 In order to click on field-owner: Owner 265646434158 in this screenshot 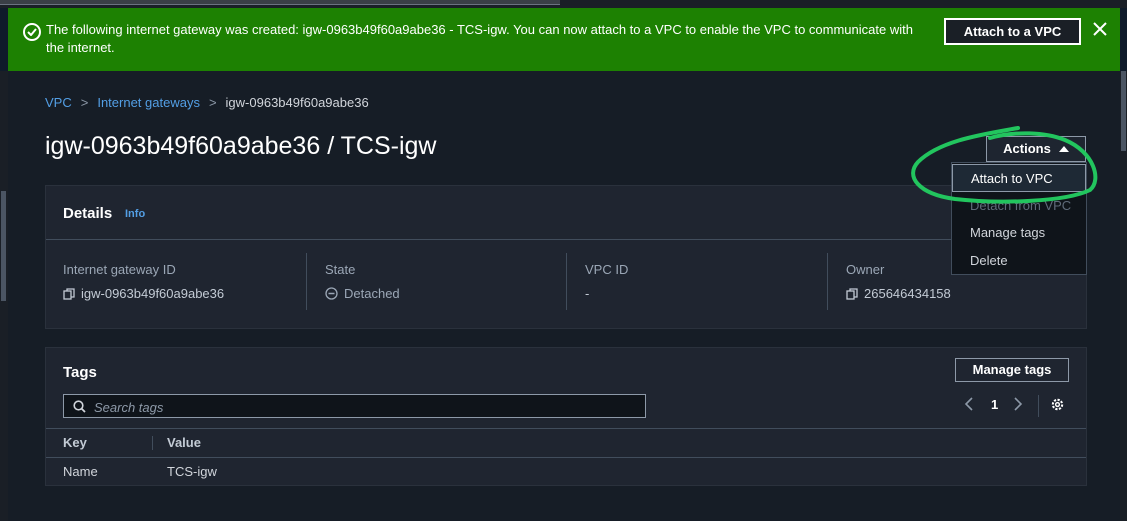, I will do `click(898, 282)`.